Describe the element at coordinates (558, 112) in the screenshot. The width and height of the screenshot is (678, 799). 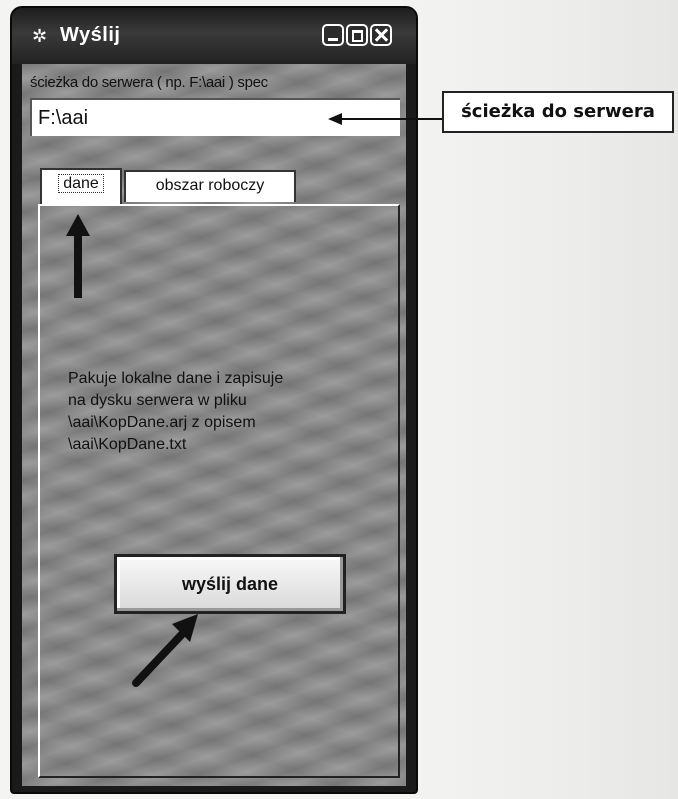
I see `callout-label: ścieżka do serwera` at that location.